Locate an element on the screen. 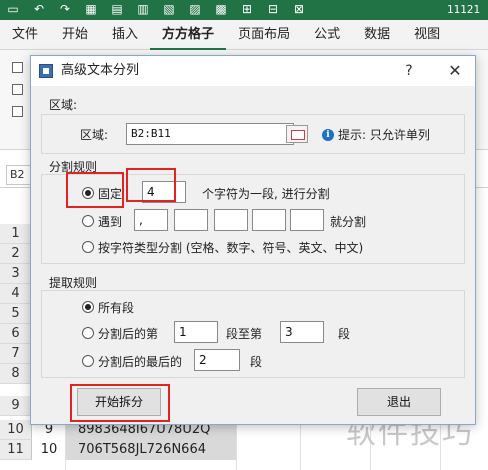 The width and height of the screenshot is (488, 470). excel-title-bar: ▭ ↶ ↷ ▦ ▤ ▥ ▧ ▨ ▩ ⊞ ⊟ ⊠ 11121 is located at coordinates (244, 10).